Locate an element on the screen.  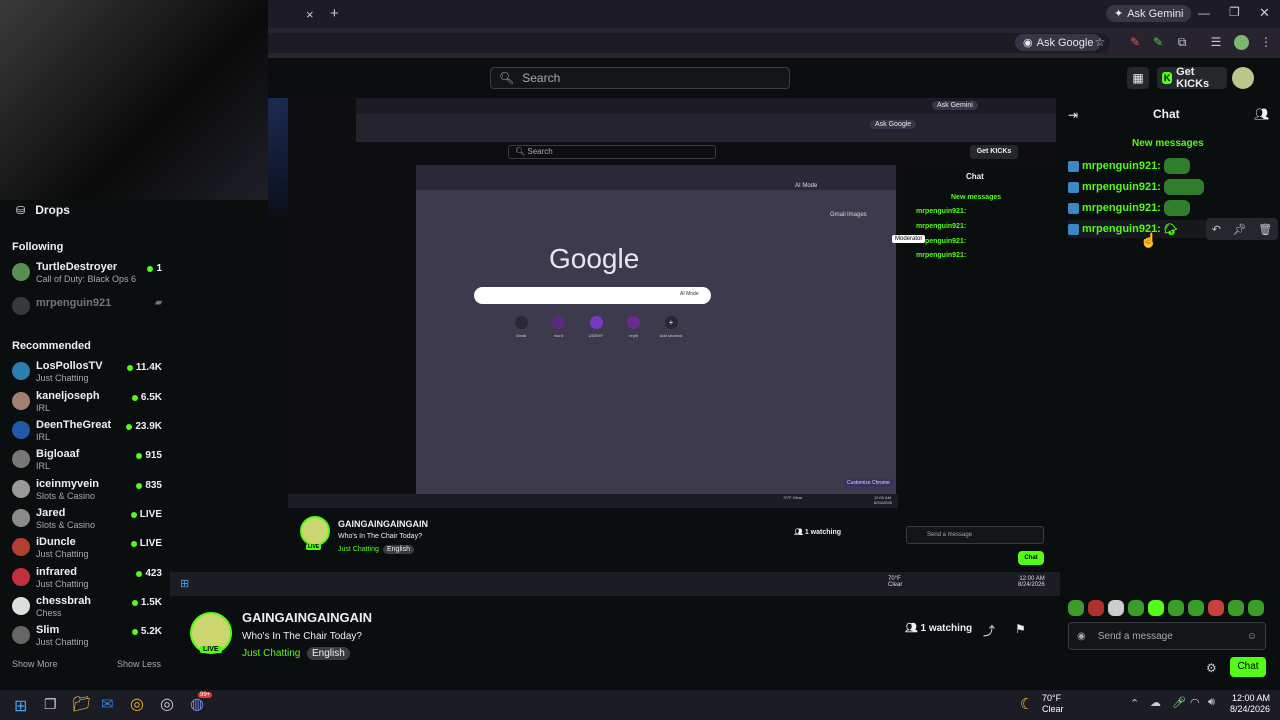
get-kicks-button: K Get KICKs is located at coordinates (1192, 78).